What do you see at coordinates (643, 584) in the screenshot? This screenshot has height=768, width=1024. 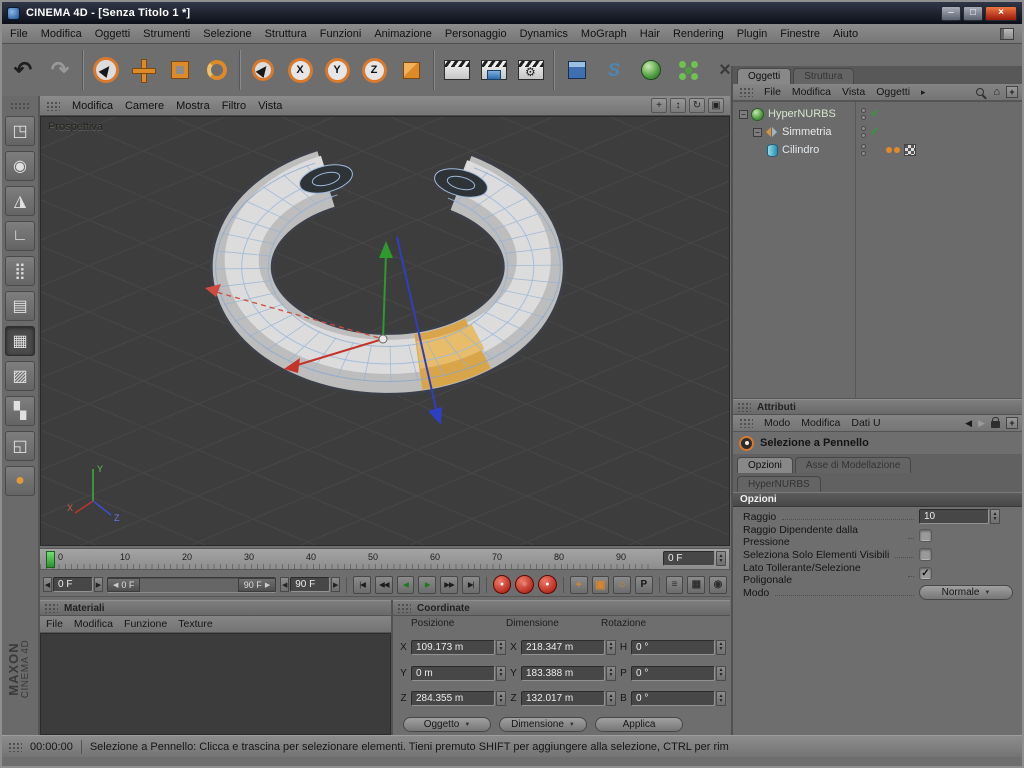 I see `key-parameter-button: P` at bounding box center [643, 584].